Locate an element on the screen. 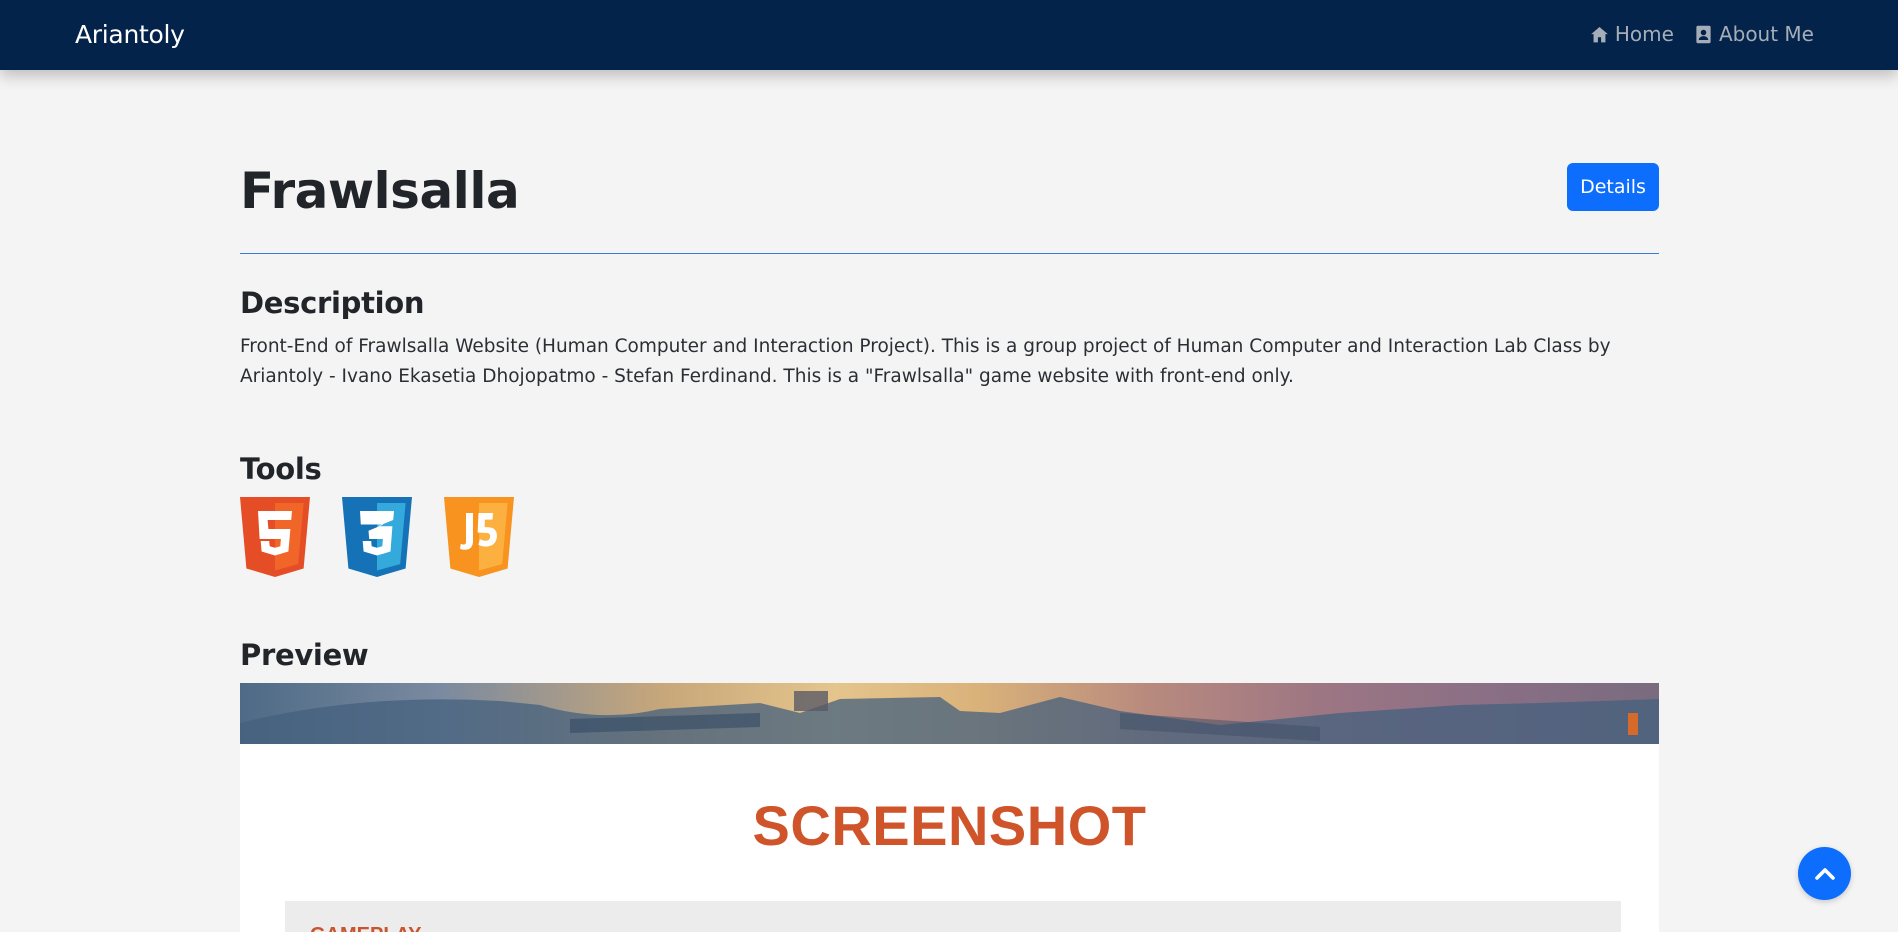 This screenshot has height=932, width=1898. nav-link-about-me: About Me is located at coordinates (1754, 34).